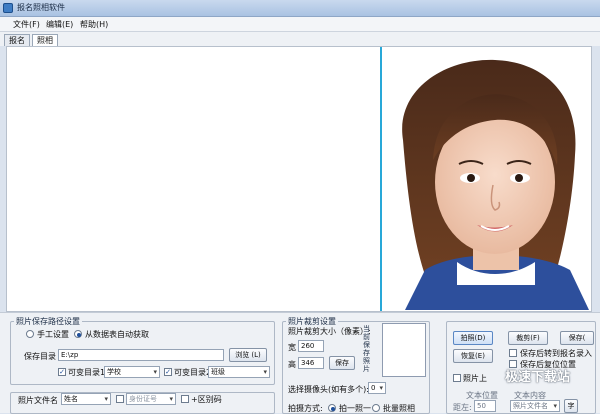 The height and width of the screenshot is (414, 600). Describe the element at coordinates (141, 355) in the screenshot. I see `save-dir-input: E:\zp` at that location.